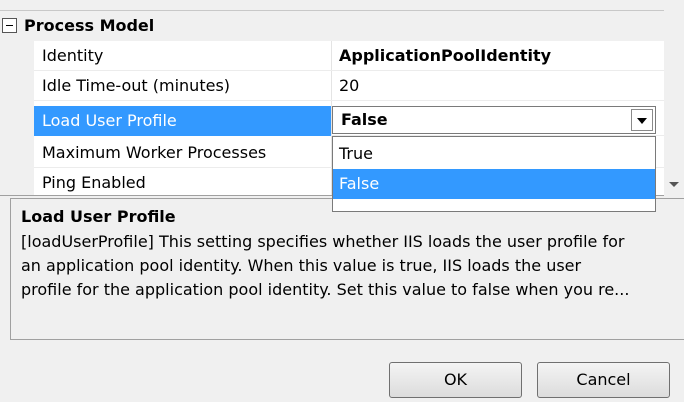 The image size is (684, 402). I want to click on dropdown-options-list: True False, so click(494, 174).